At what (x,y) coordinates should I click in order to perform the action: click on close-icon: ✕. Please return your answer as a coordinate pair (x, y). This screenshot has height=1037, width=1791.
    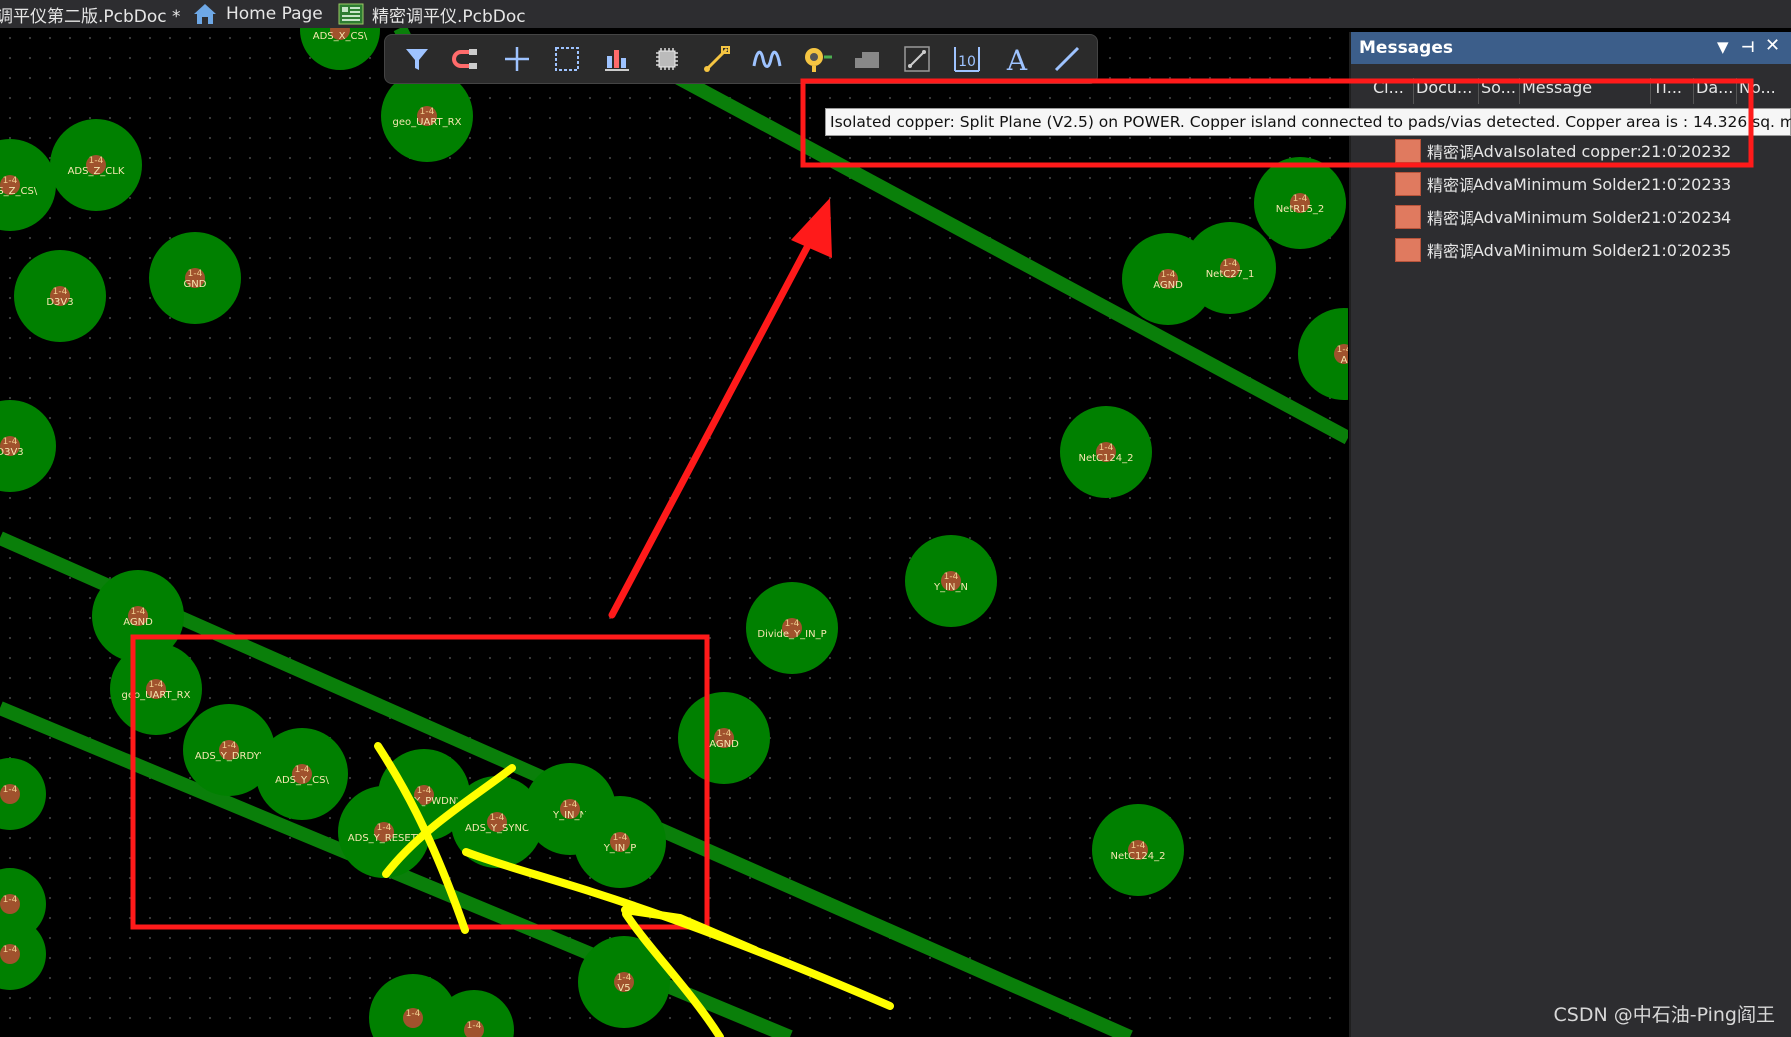
    Looking at the image, I should click on (1772, 45).